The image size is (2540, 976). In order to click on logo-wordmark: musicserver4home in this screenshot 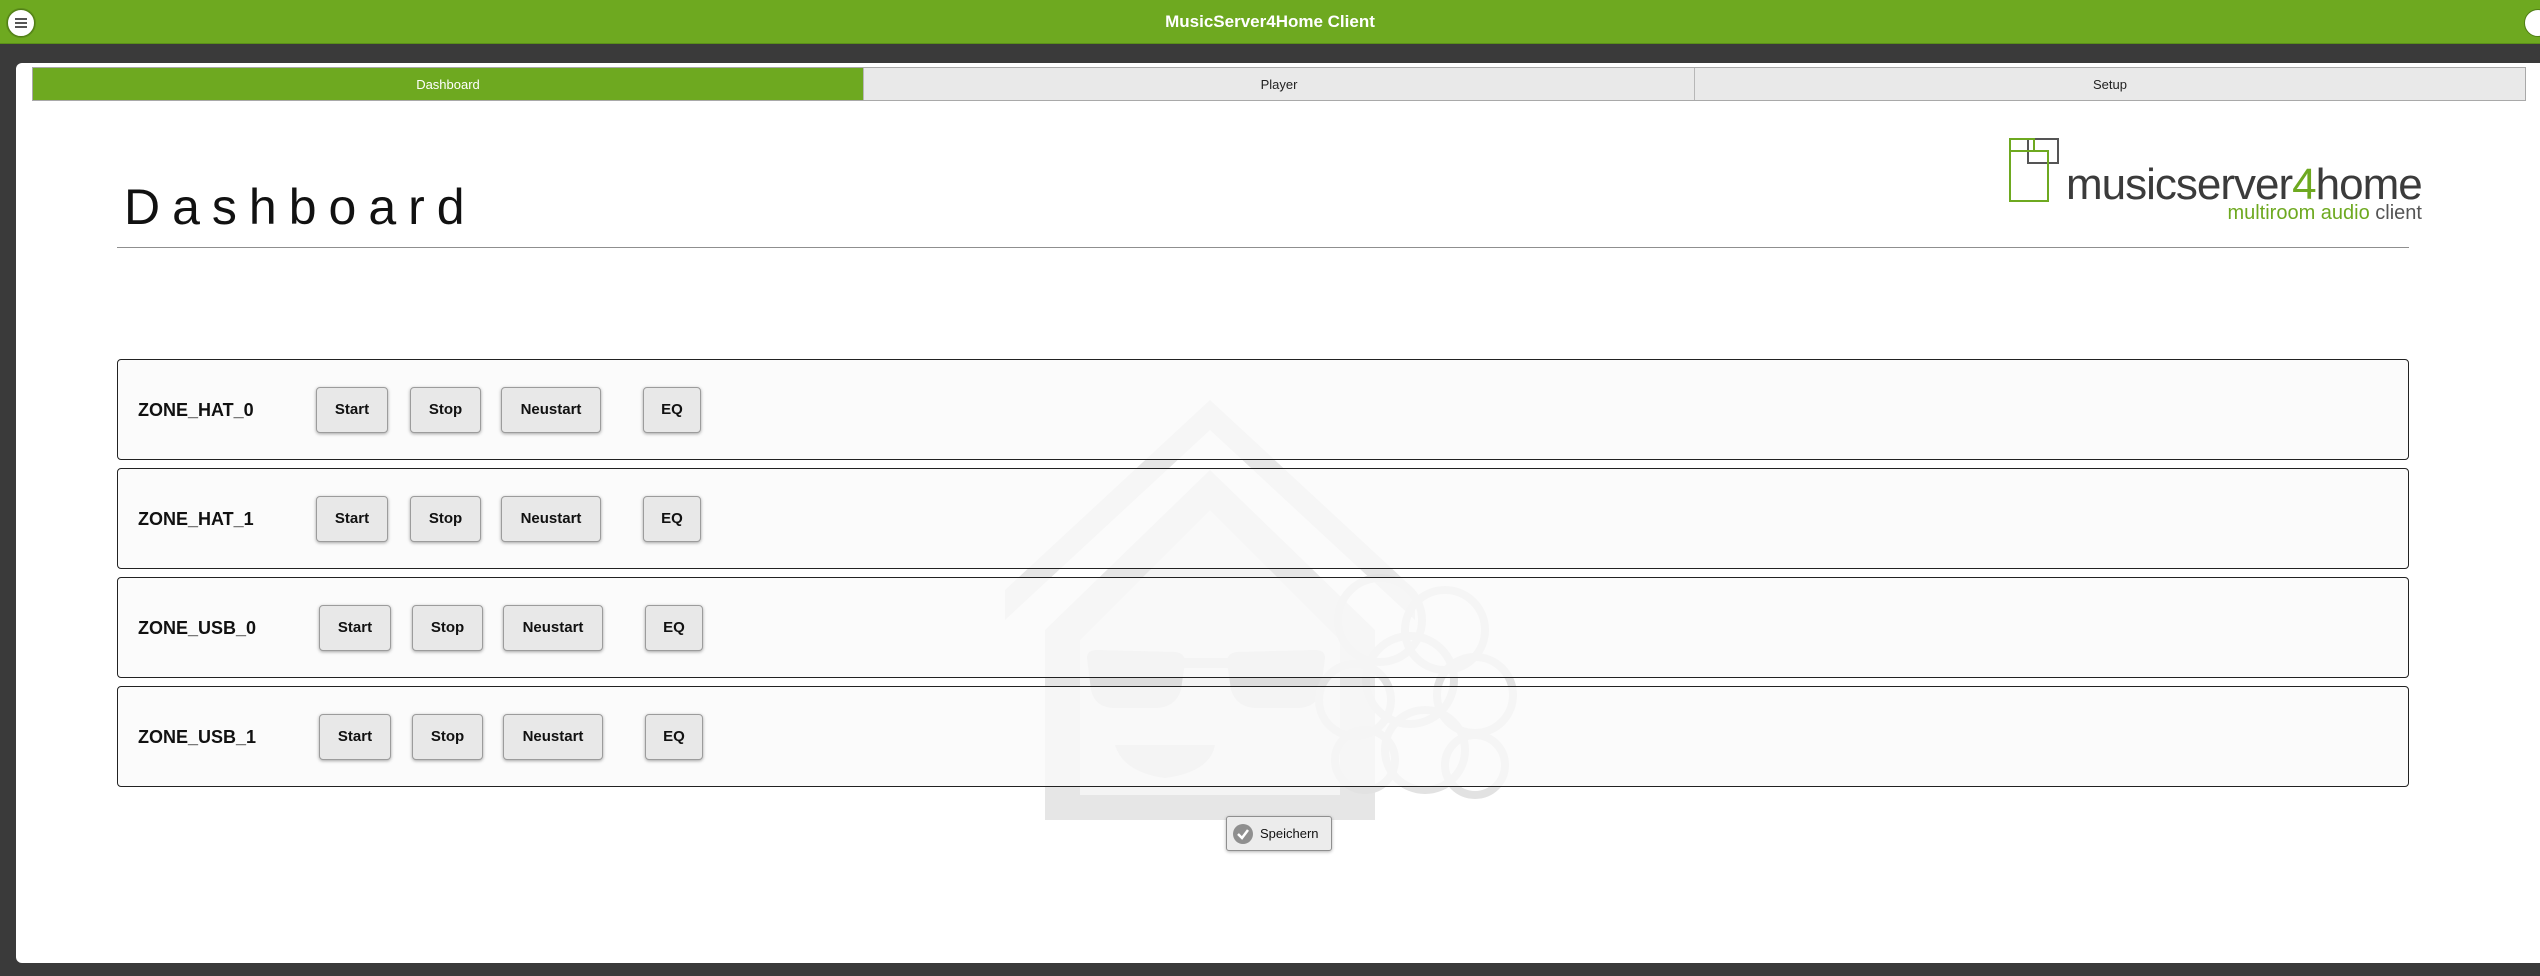, I will do `click(2244, 184)`.